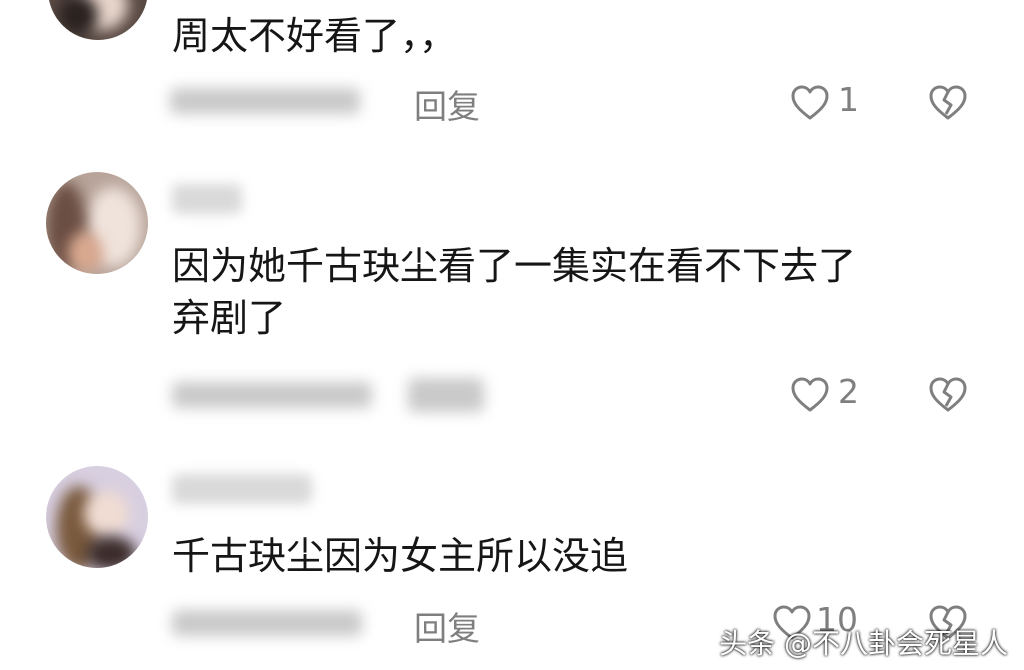 Image resolution: width=1024 pixels, height=670 pixels. Describe the element at coordinates (315, 36) in the screenshot. I see `comment-text: 周太不好看了，，` at that location.